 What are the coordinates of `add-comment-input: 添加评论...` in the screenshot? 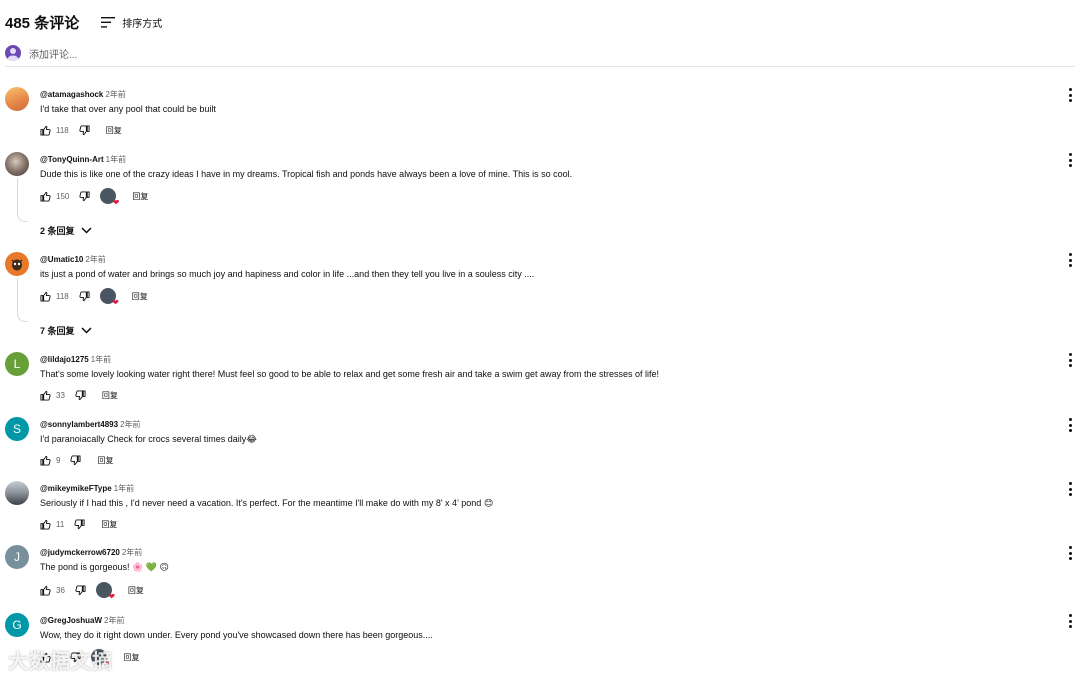 It's located at (53, 53).